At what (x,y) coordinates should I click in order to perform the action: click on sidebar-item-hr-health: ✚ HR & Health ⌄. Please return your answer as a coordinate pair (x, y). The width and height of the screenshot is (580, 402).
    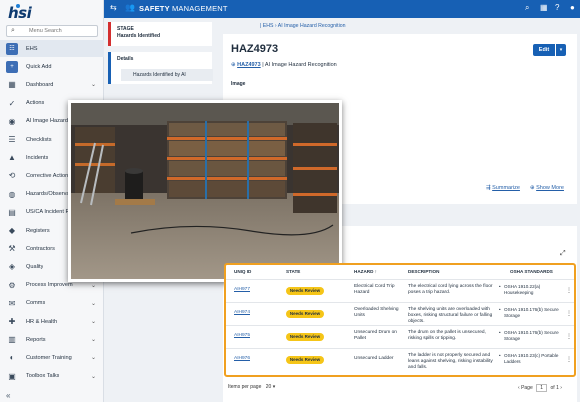
    Looking at the image, I should click on (52, 321).